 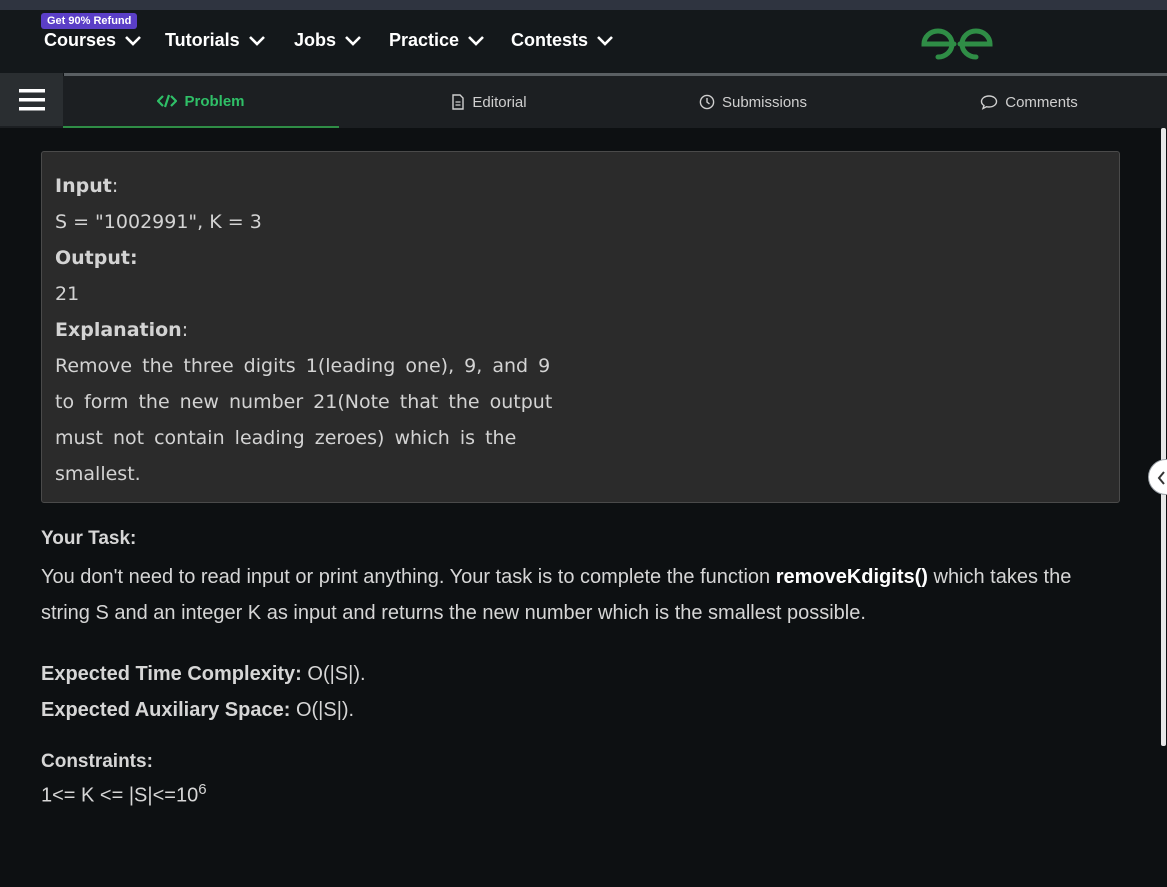 I want to click on example-input-value: S = "1002991", K = 3, so click(x=158, y=222).